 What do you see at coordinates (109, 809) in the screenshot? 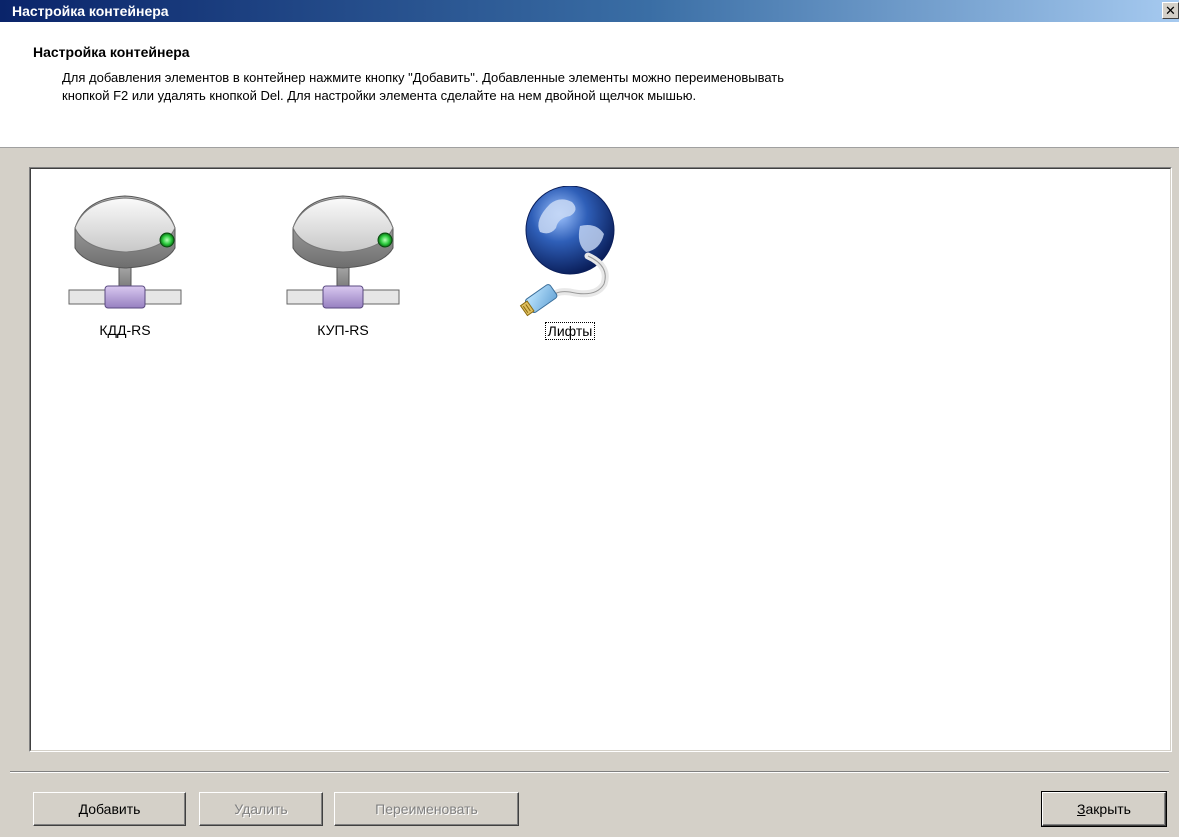
I see `add-button: Добавить` at bounding box center [109, 809].